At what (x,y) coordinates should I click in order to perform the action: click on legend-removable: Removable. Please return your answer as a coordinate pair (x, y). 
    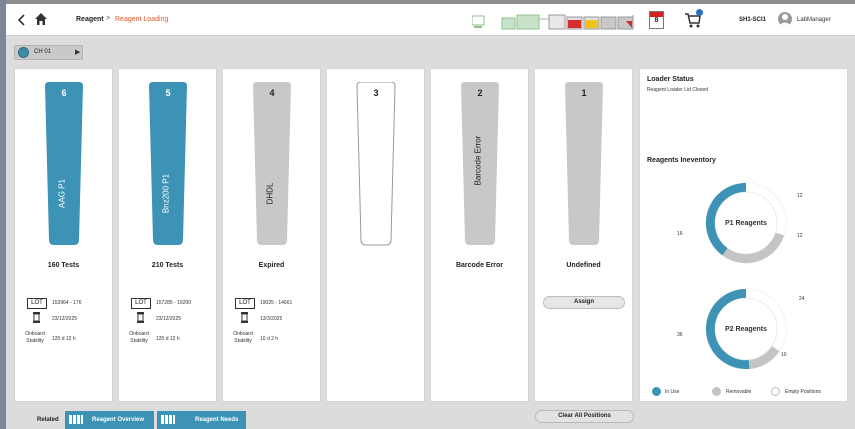
    Looking at the image, I should click on (739, 392).